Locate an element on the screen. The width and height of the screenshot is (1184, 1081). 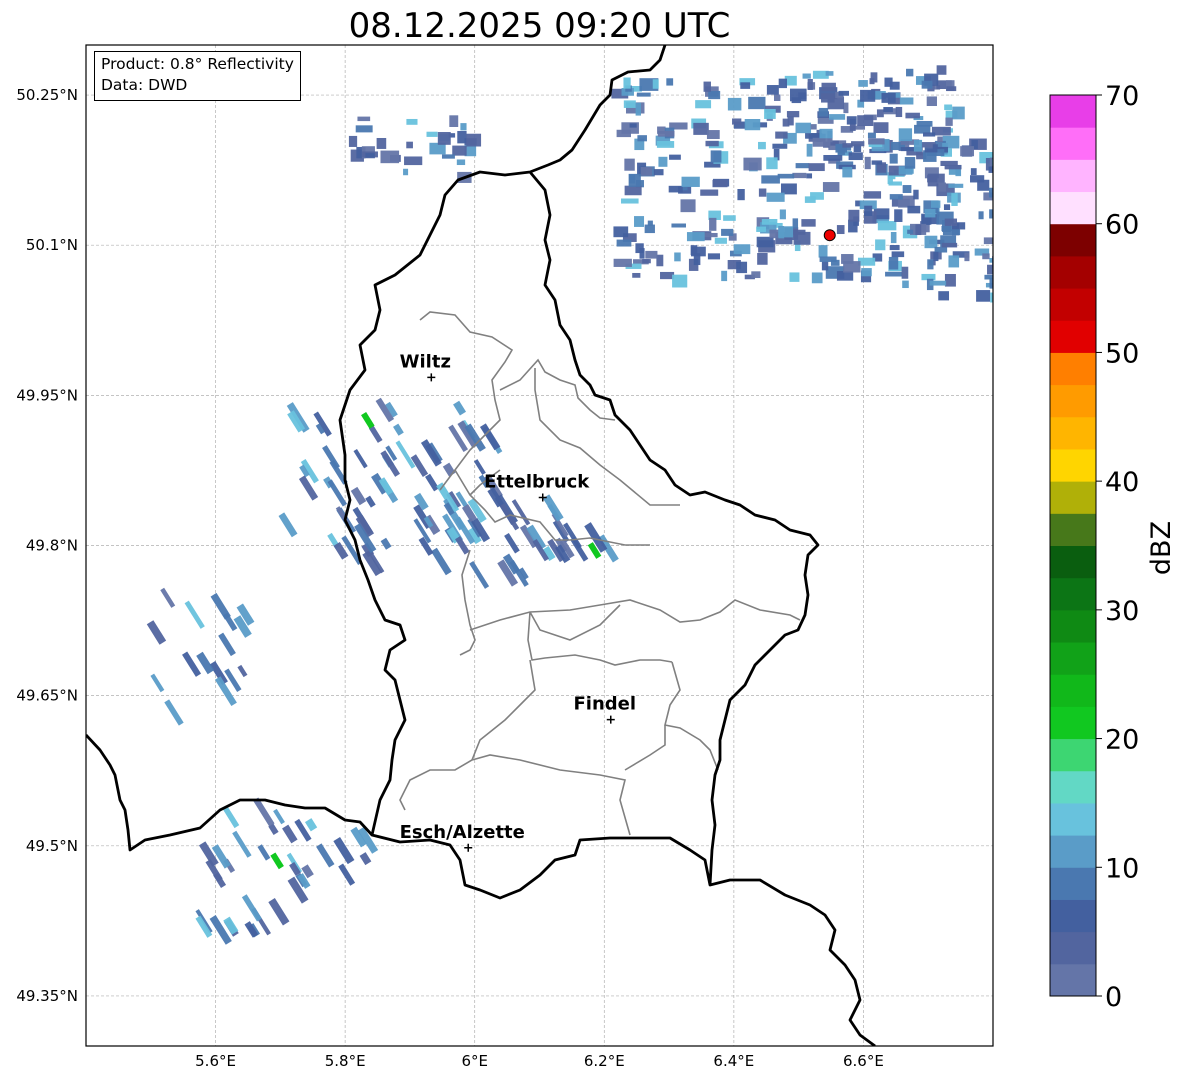
colorbar: 0 10 20 30 40 50 60 70 is located at coordinates (1094, 547).